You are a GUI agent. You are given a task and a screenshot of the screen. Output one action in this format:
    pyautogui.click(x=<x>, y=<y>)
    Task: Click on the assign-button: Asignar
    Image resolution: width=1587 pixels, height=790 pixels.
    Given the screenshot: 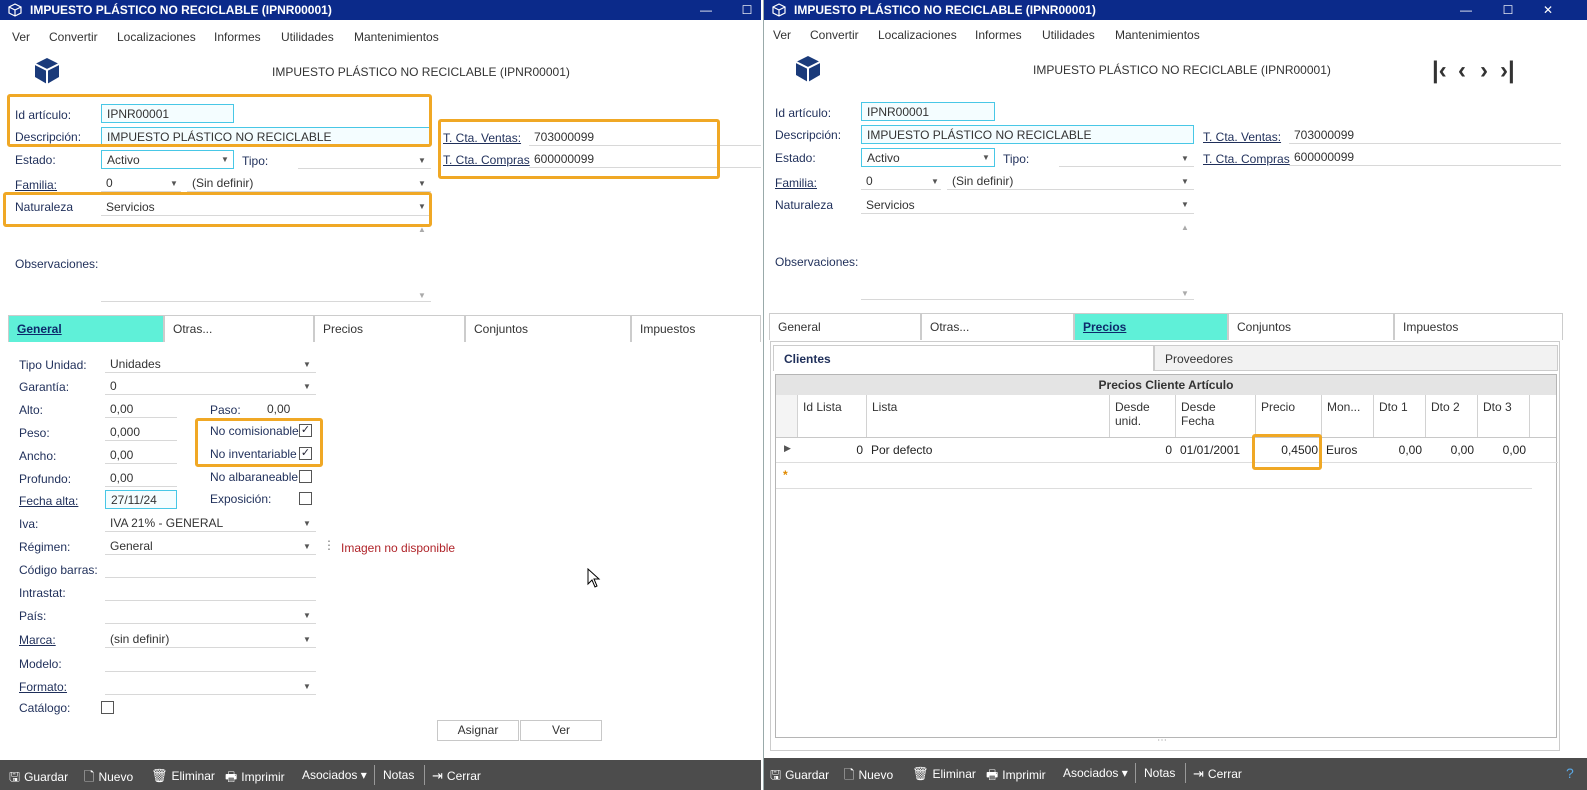 What is the action you would take?
    pyautogui.click(x=478, y=730)
    